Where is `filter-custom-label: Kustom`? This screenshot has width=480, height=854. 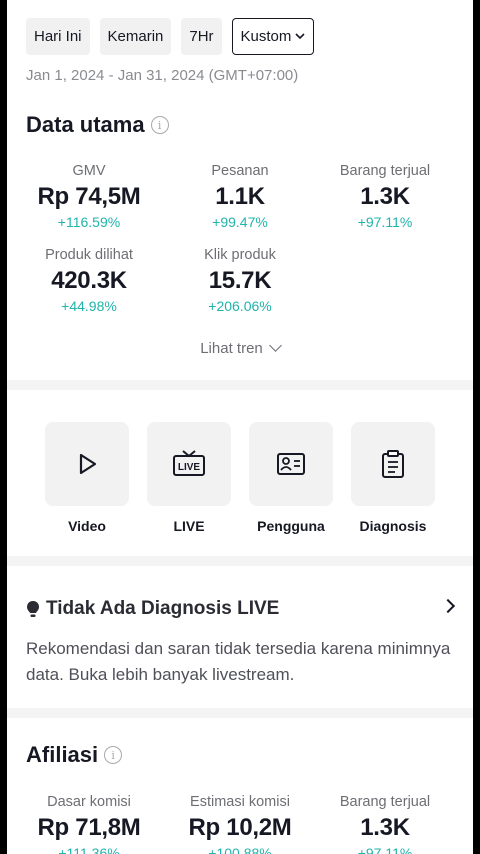 filter-custom-label: Kustom is located at coordinates (266, 36).